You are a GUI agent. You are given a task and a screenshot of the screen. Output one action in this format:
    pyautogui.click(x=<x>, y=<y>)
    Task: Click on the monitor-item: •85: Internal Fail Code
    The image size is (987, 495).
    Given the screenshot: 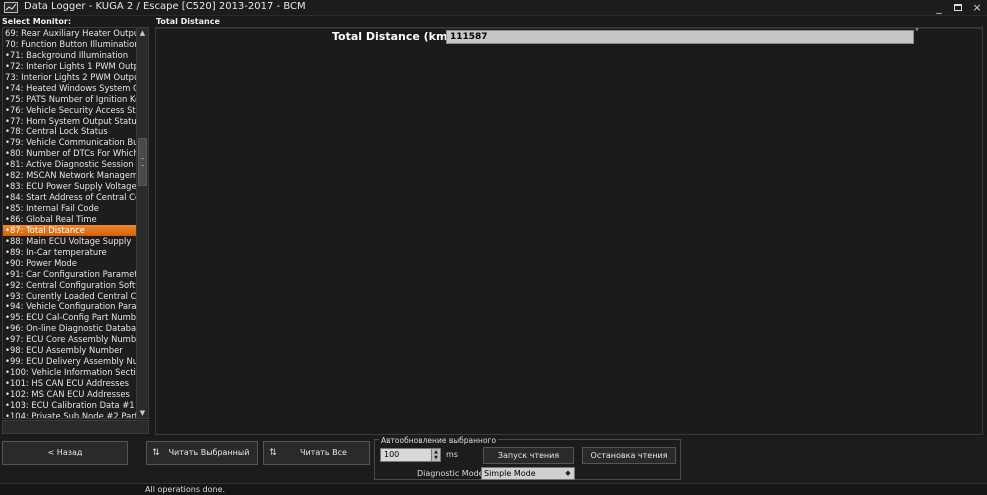 What is the action you would take?
    pyautogui.click(x=70, y=208)
    